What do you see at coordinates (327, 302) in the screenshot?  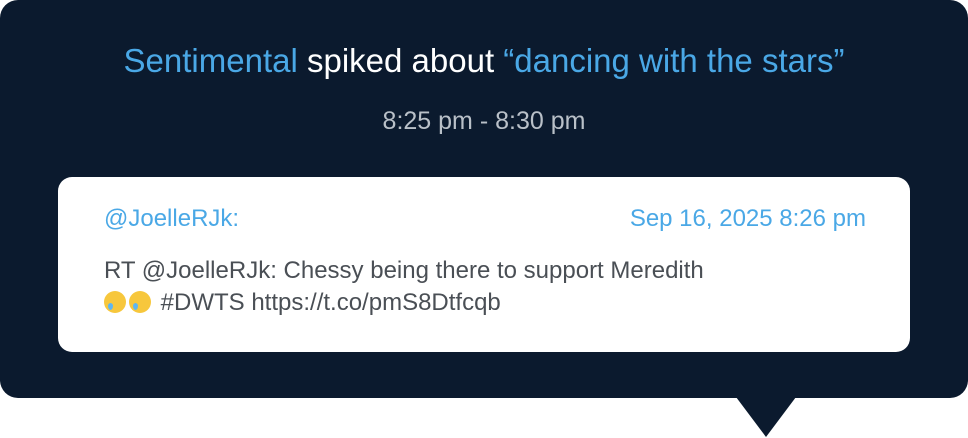 I see `post-text-line2: #DWTS https://t.co/pmS8Dtfcqb` at bounding box center [327, 302].